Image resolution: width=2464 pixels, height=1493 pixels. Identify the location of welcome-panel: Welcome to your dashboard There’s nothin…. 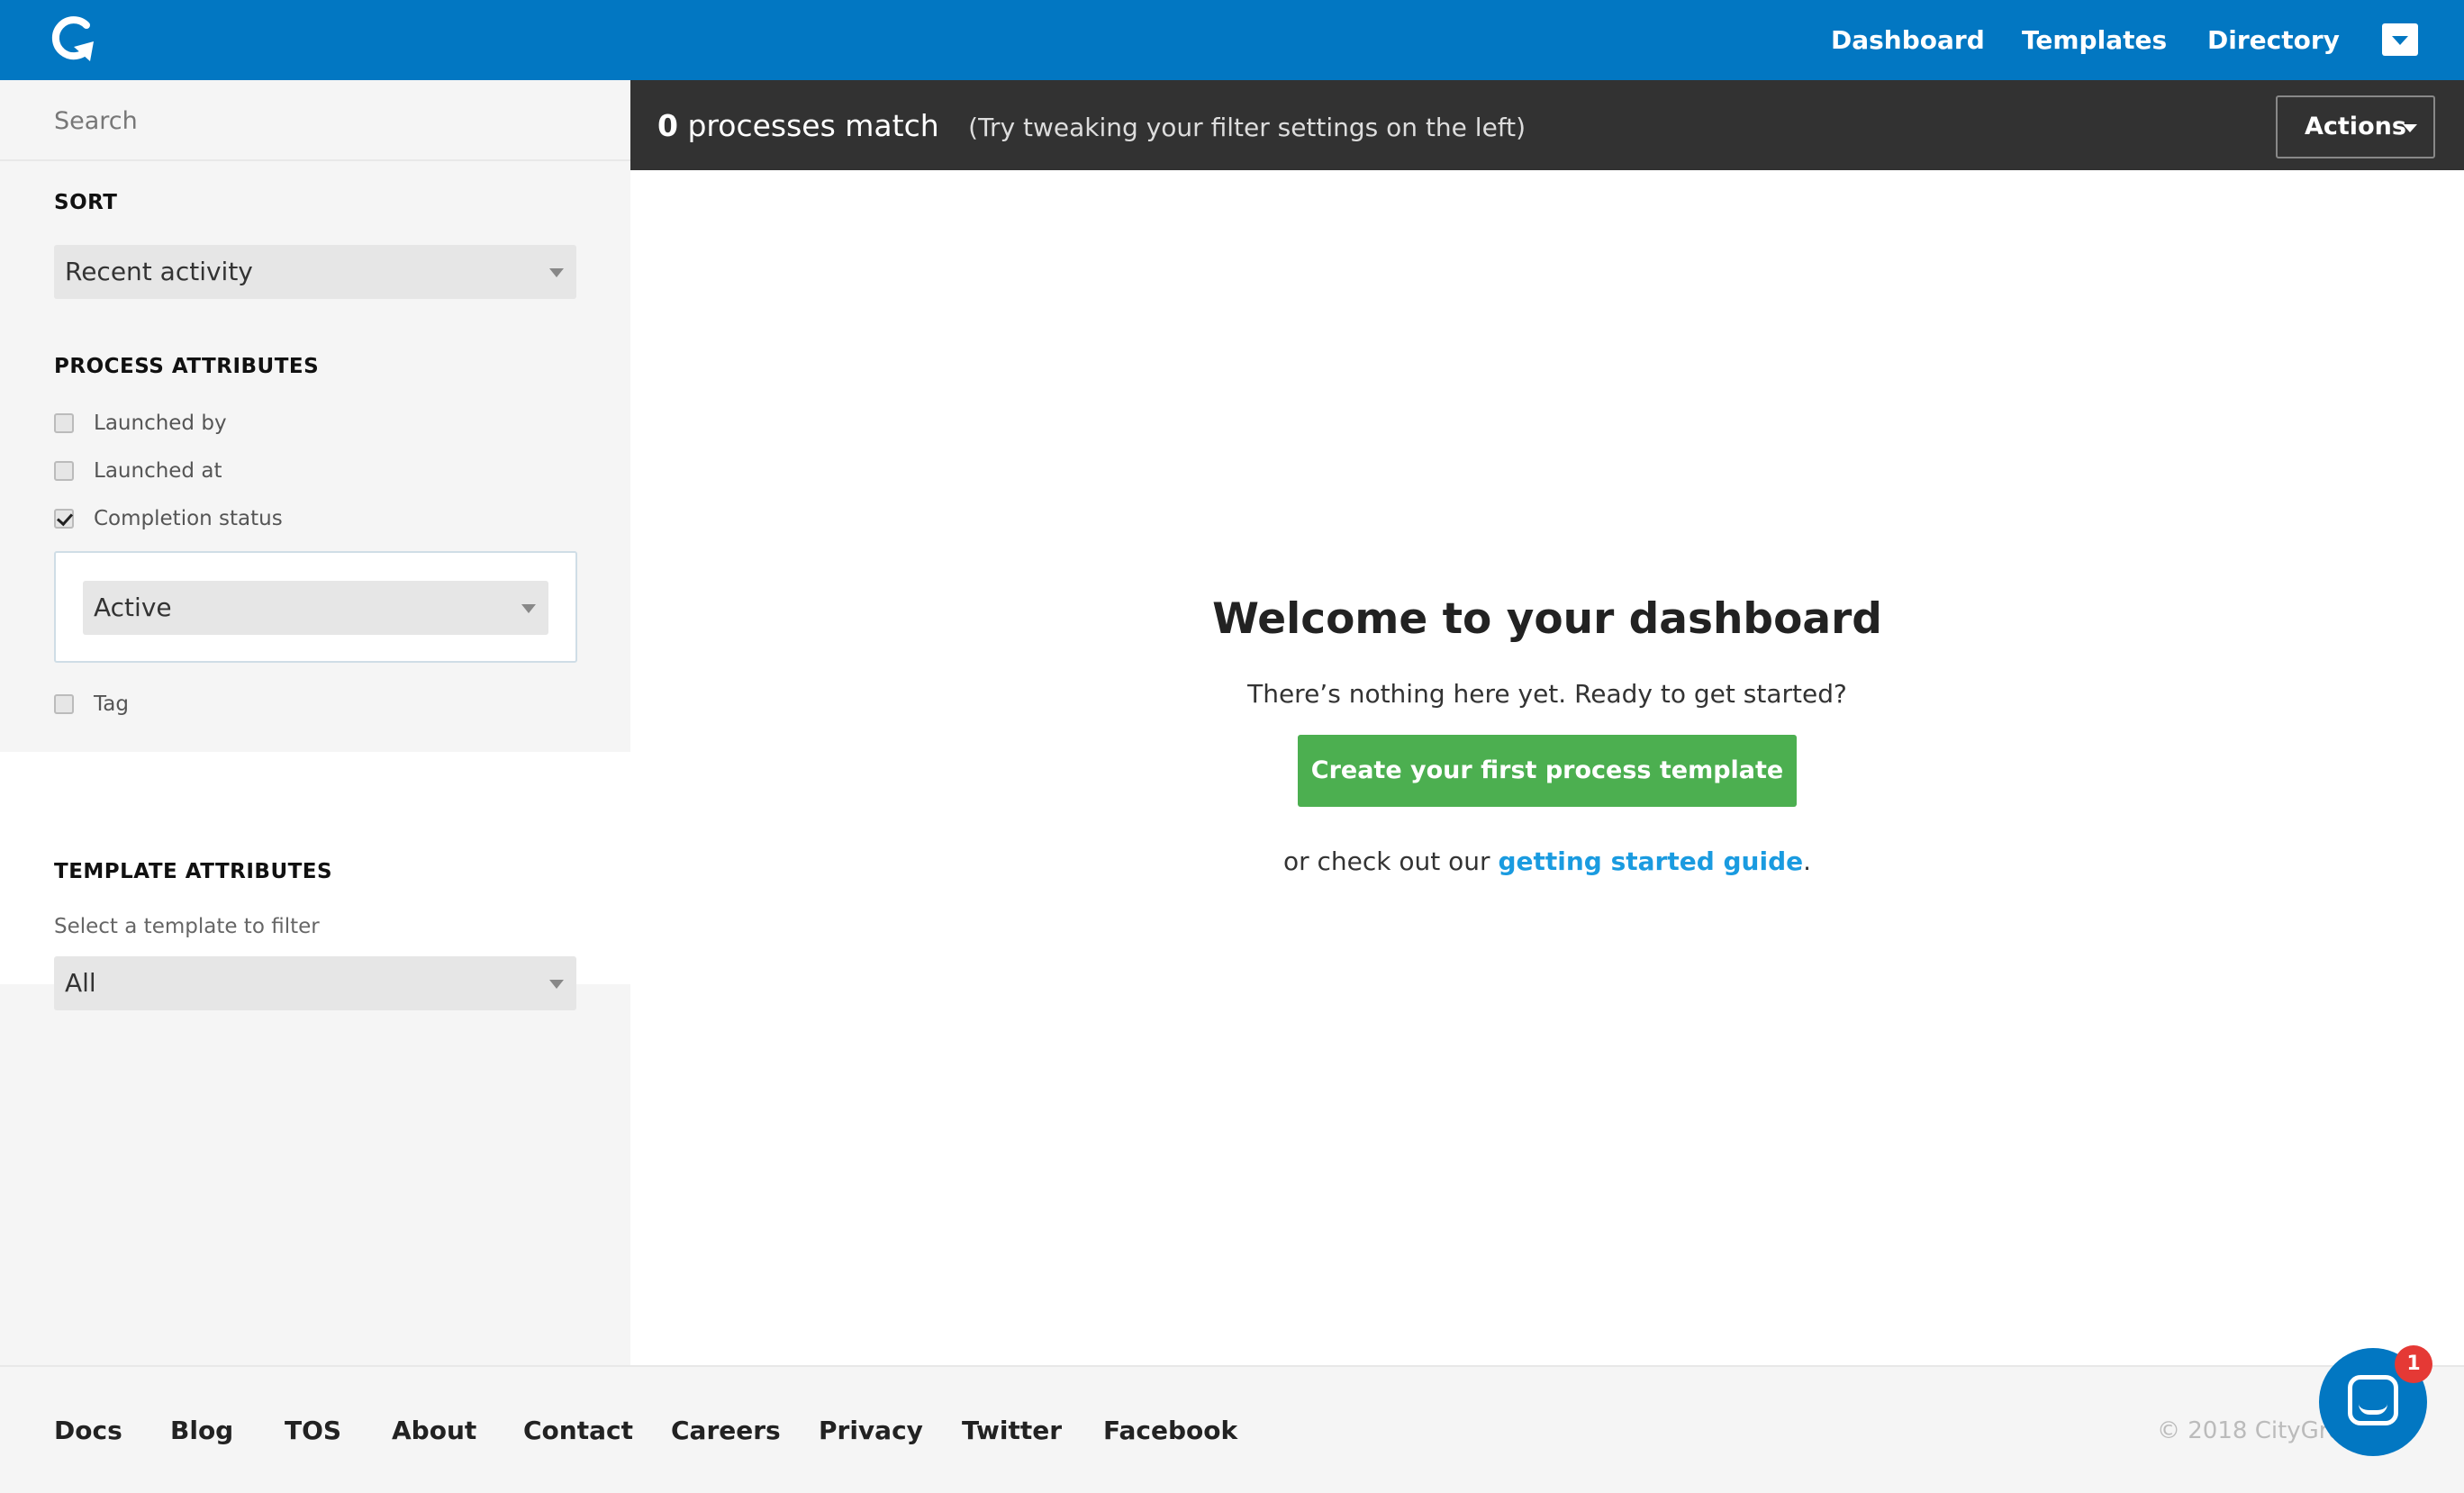
(1547, 730).